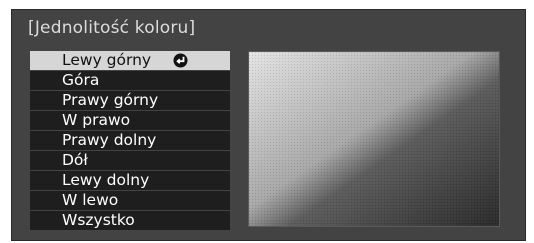 The image size is (534, 243). Describe the element at coordinates (130, 200) in the screenshot. I see `menu-item-left: W lewo` at that location.